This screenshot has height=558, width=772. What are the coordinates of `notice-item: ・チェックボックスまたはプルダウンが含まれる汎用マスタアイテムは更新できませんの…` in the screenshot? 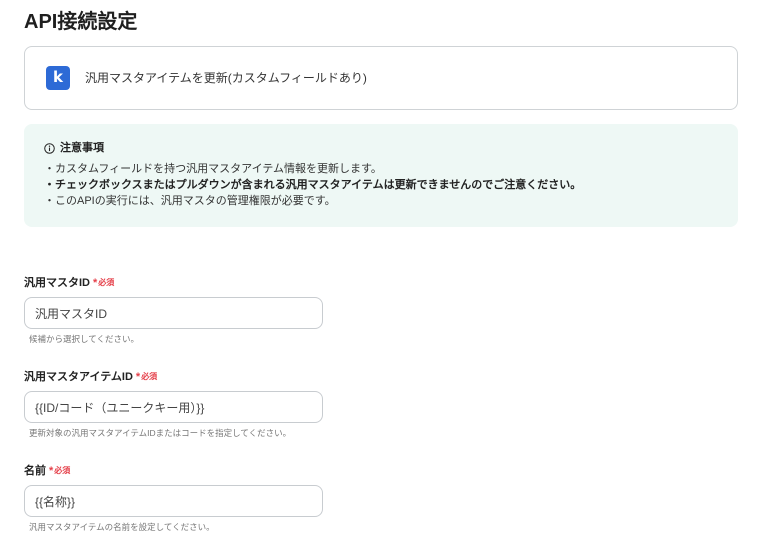 It's located at (313, 185).